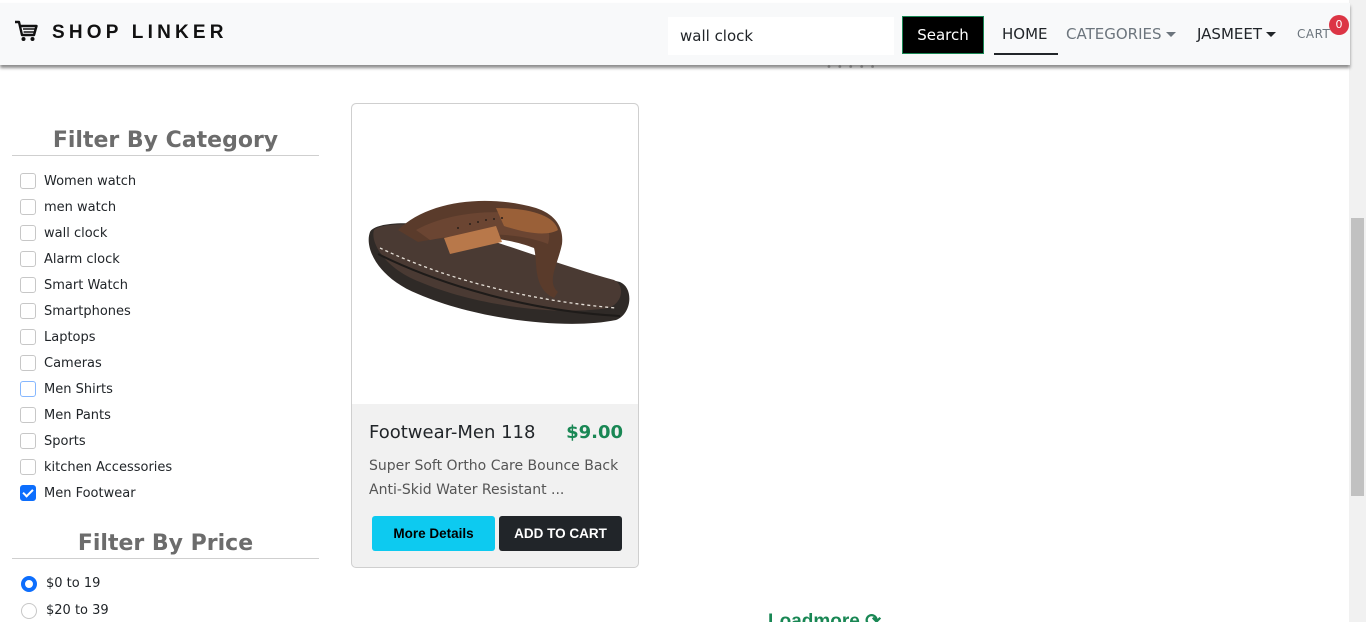 The height and width of the screenshot is (622, 1366). Describe the element at coordinates (77, 610) in the screenshot. I see `price-filter-label: $20 to 39` at that location.